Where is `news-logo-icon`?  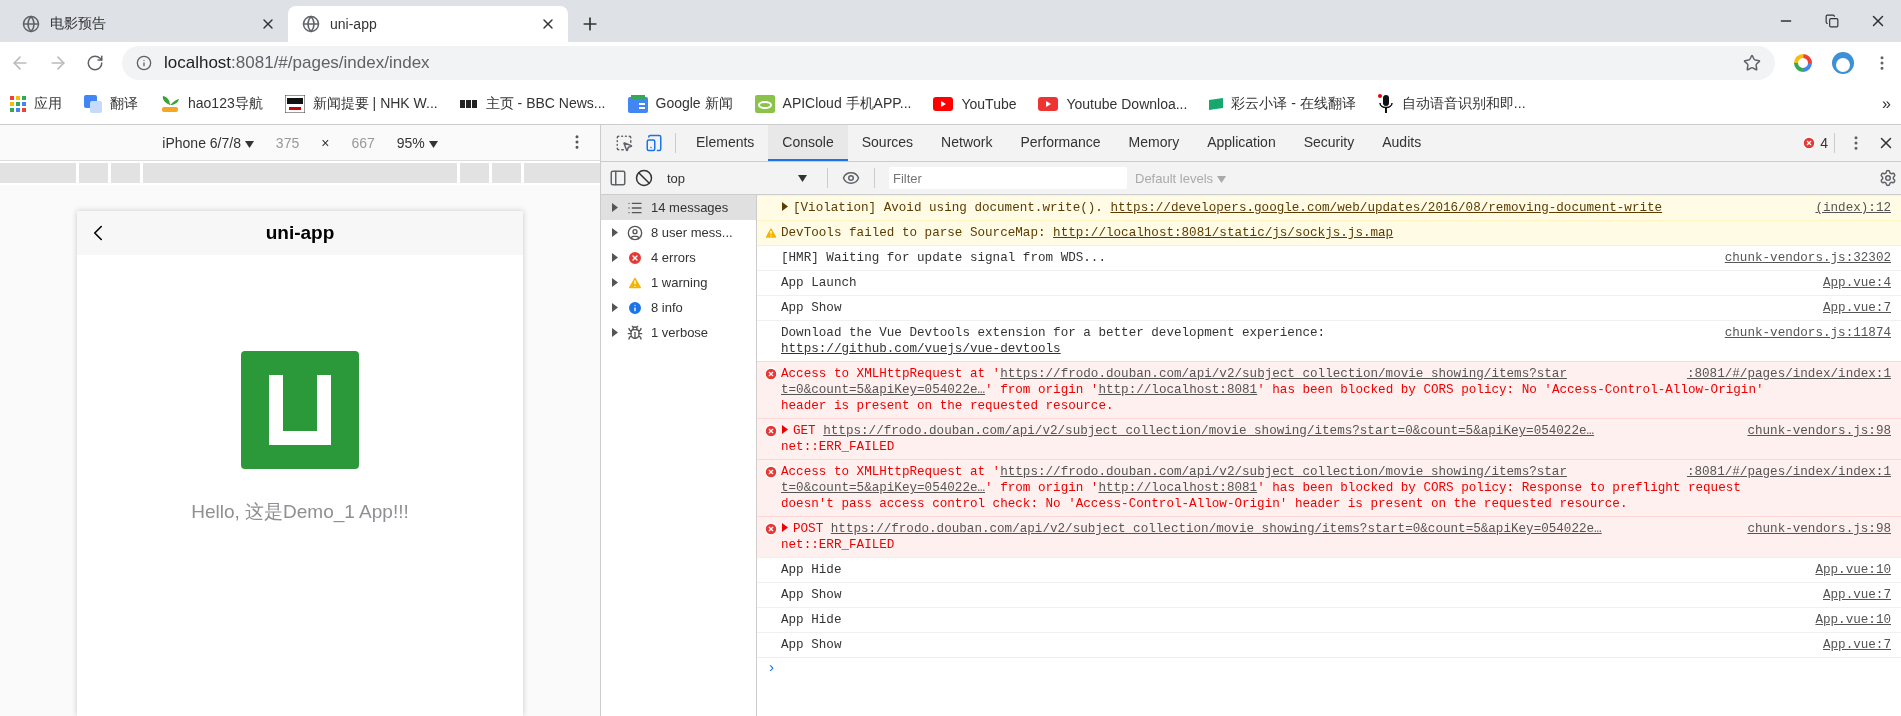 news-logo-icon is located at coordinates (294, 104).